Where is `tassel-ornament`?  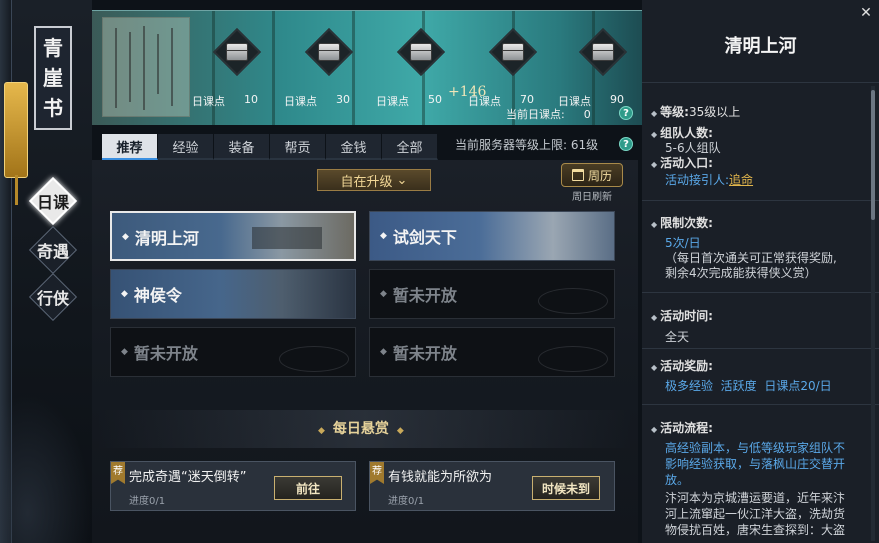
tassel-ornament is located at coordinates (16, 143).